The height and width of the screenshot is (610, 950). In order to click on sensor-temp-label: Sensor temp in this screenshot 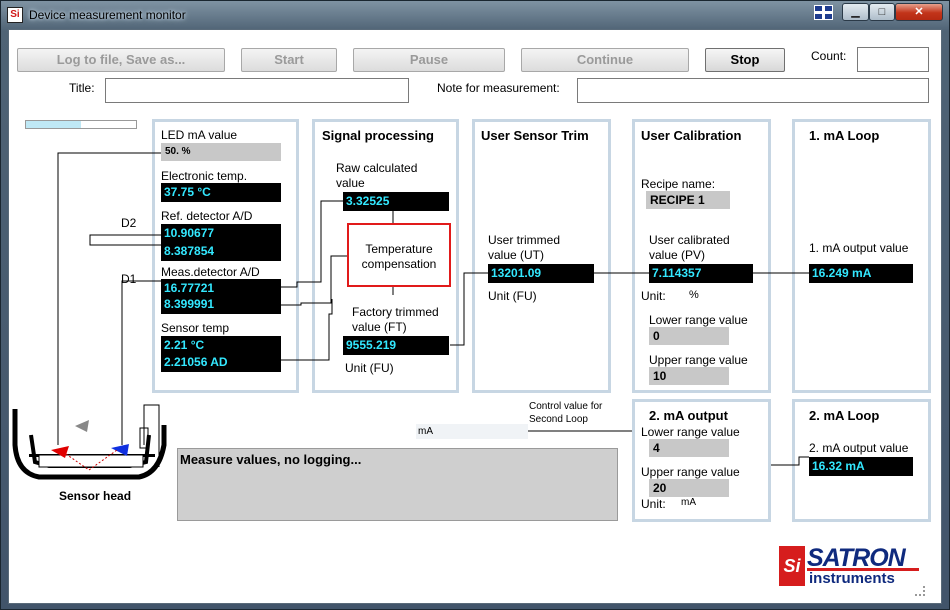, I will do `click(195, 328)`.